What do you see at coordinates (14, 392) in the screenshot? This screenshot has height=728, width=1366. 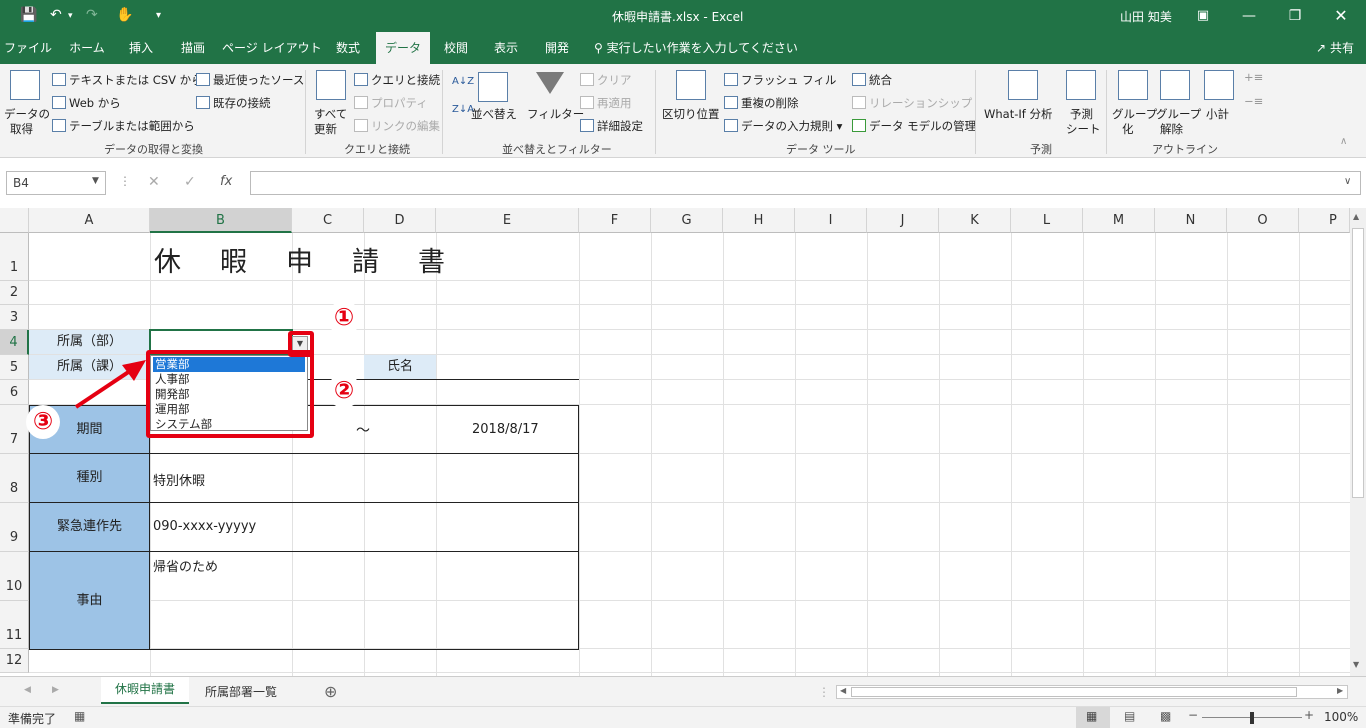 I see `row-header-6: 6` at bounding box center [14, 392].